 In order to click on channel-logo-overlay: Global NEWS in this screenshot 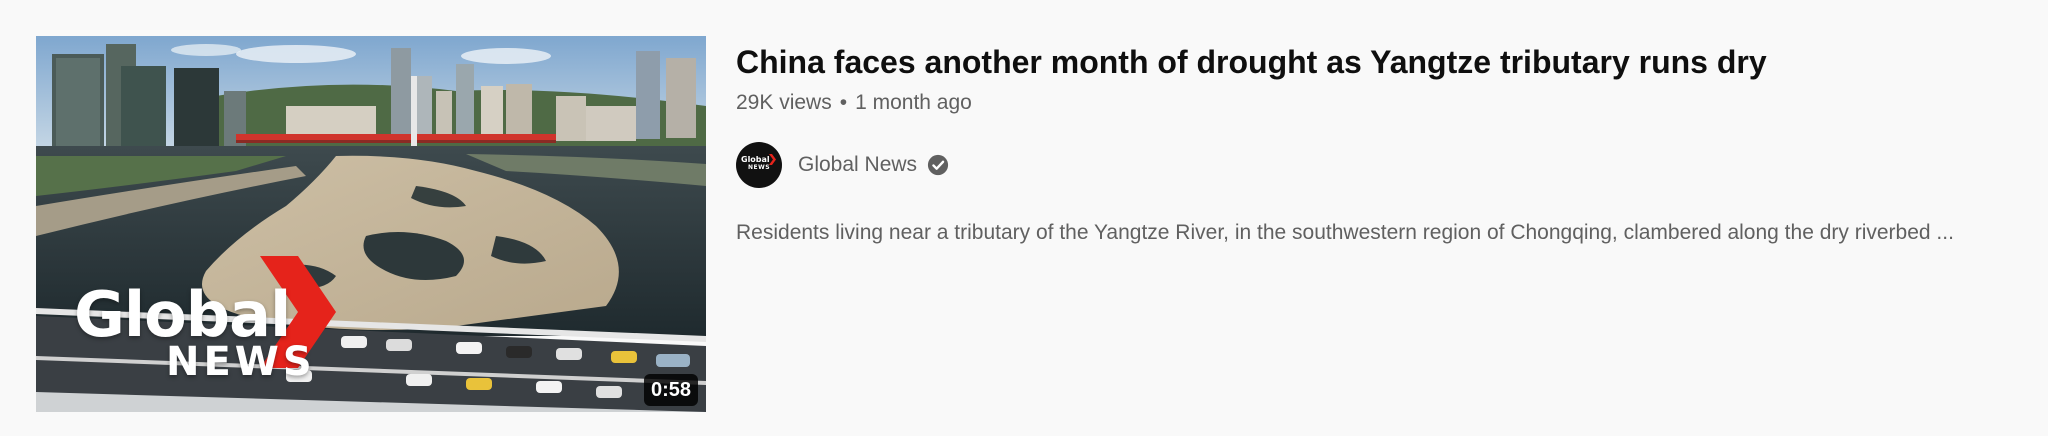, I will do `click(224, 339)`.